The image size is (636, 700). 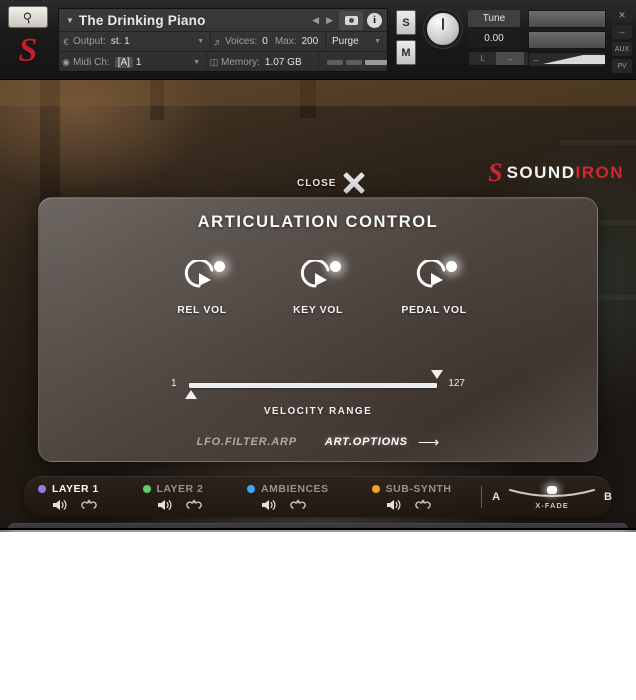 I want to click on arrow-right-icon: ⟶, so click(x=429, y=442).